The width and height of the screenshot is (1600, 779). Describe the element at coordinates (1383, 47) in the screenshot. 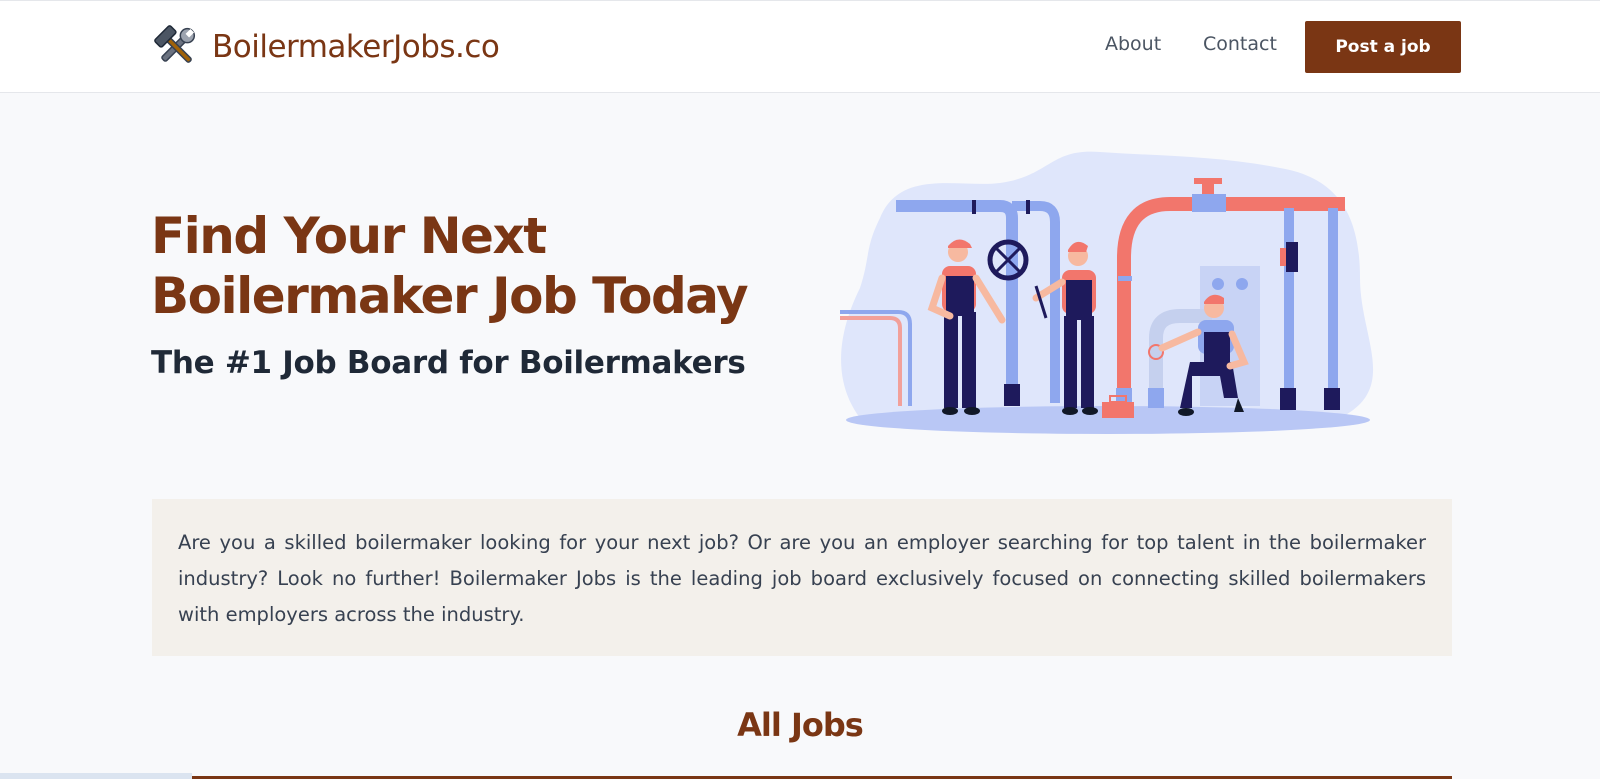

I see `post-job-button: Post a job` at that location.